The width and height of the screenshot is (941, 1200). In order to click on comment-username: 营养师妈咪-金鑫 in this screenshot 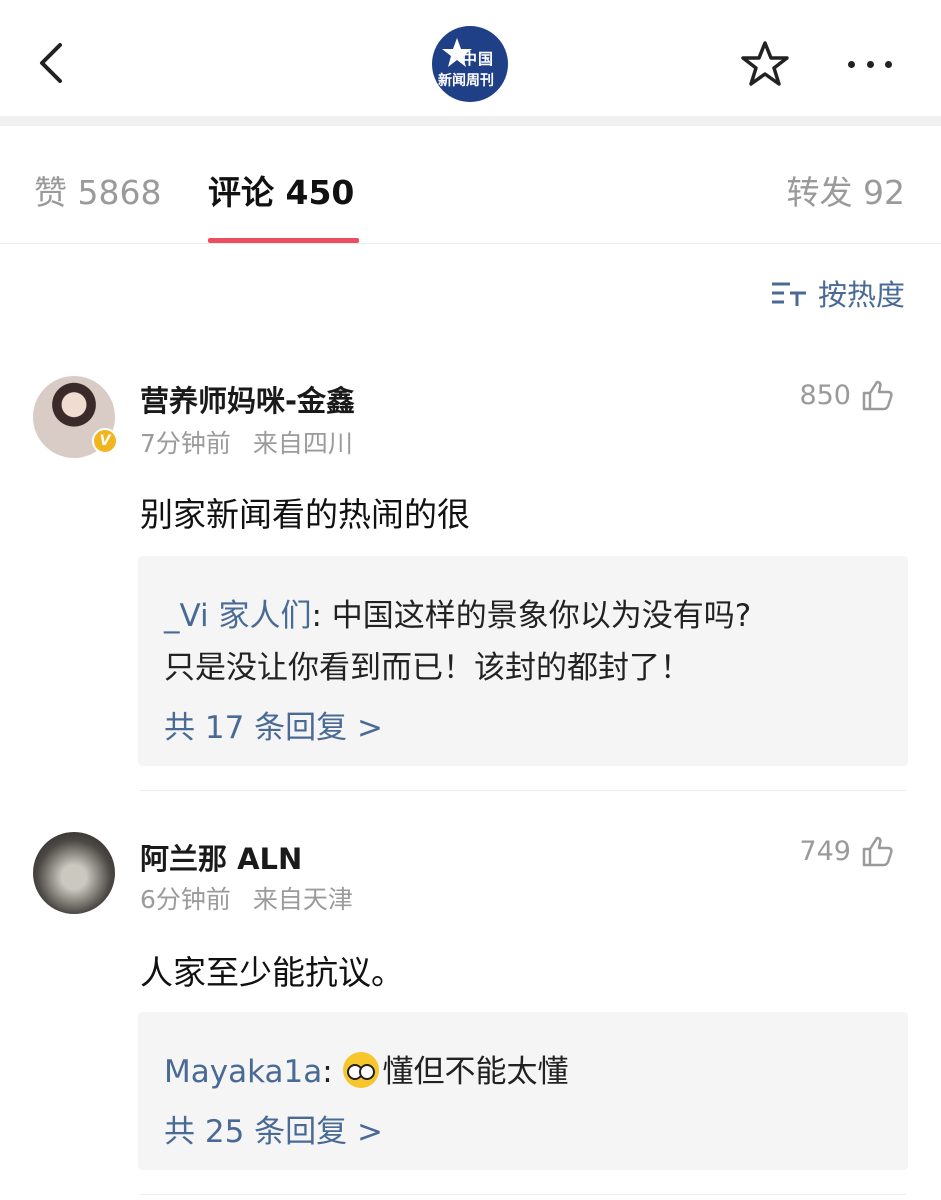, I will do `click(247, 399)`.